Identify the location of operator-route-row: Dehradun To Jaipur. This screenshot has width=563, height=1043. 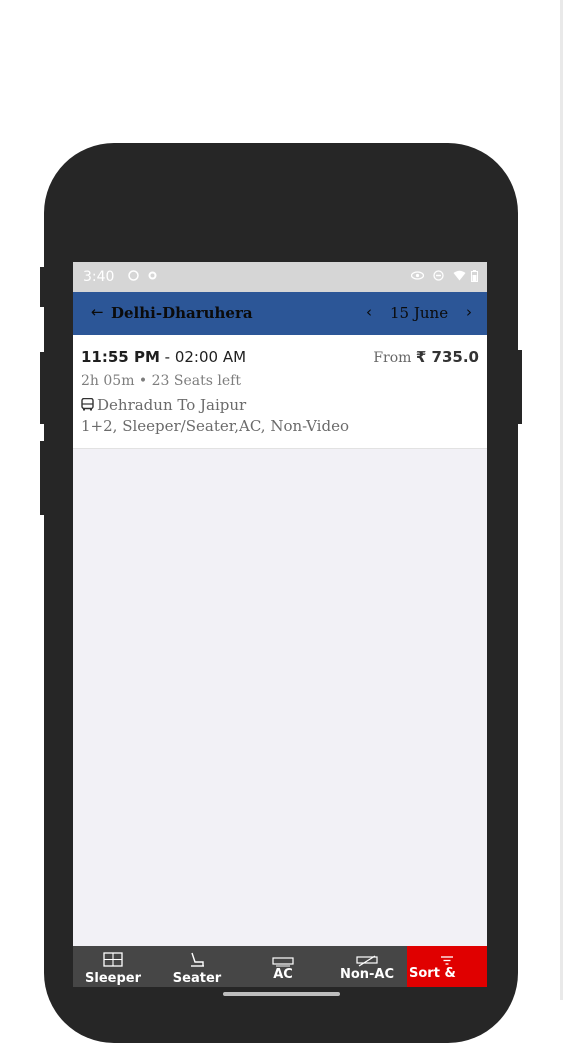
(163, 405).